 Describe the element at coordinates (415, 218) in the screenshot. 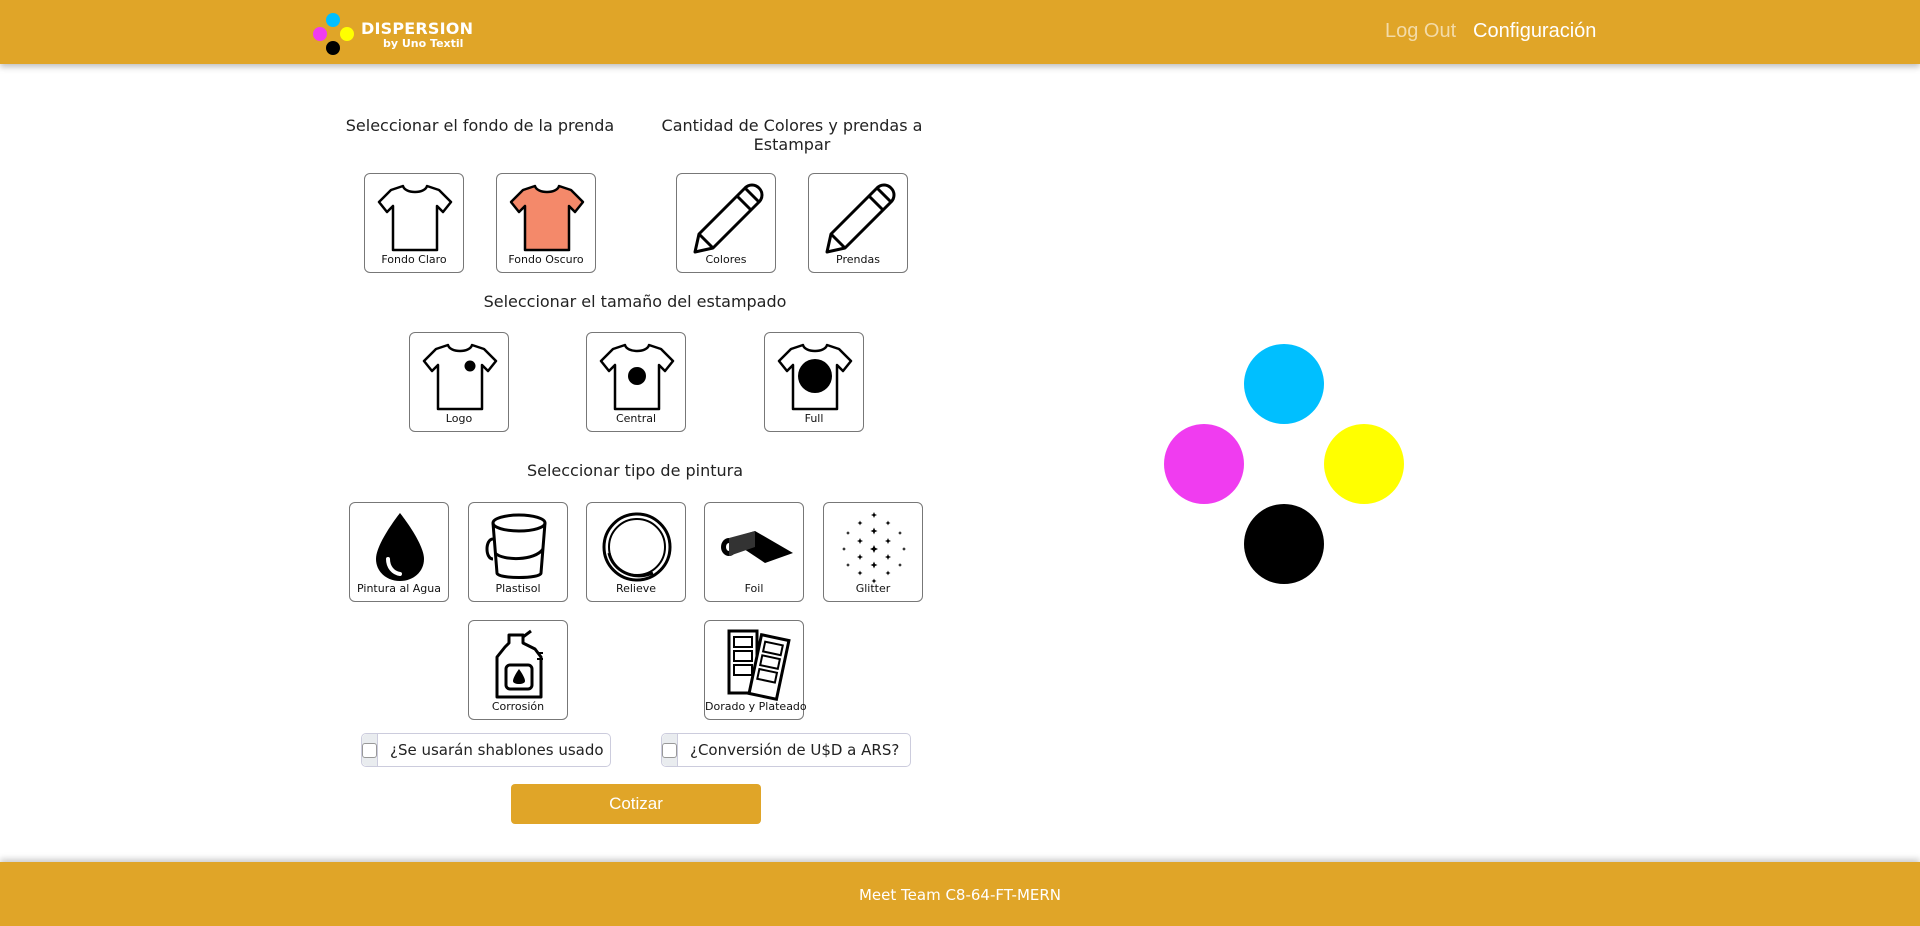

I see `tshirt-light-icon` at that location.